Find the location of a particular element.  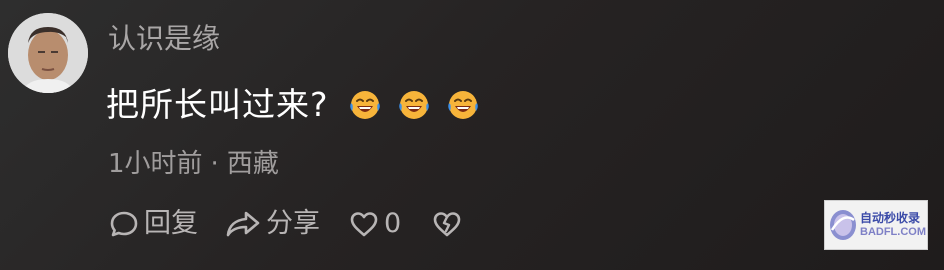

avatar is located at coordinates (48, 53).